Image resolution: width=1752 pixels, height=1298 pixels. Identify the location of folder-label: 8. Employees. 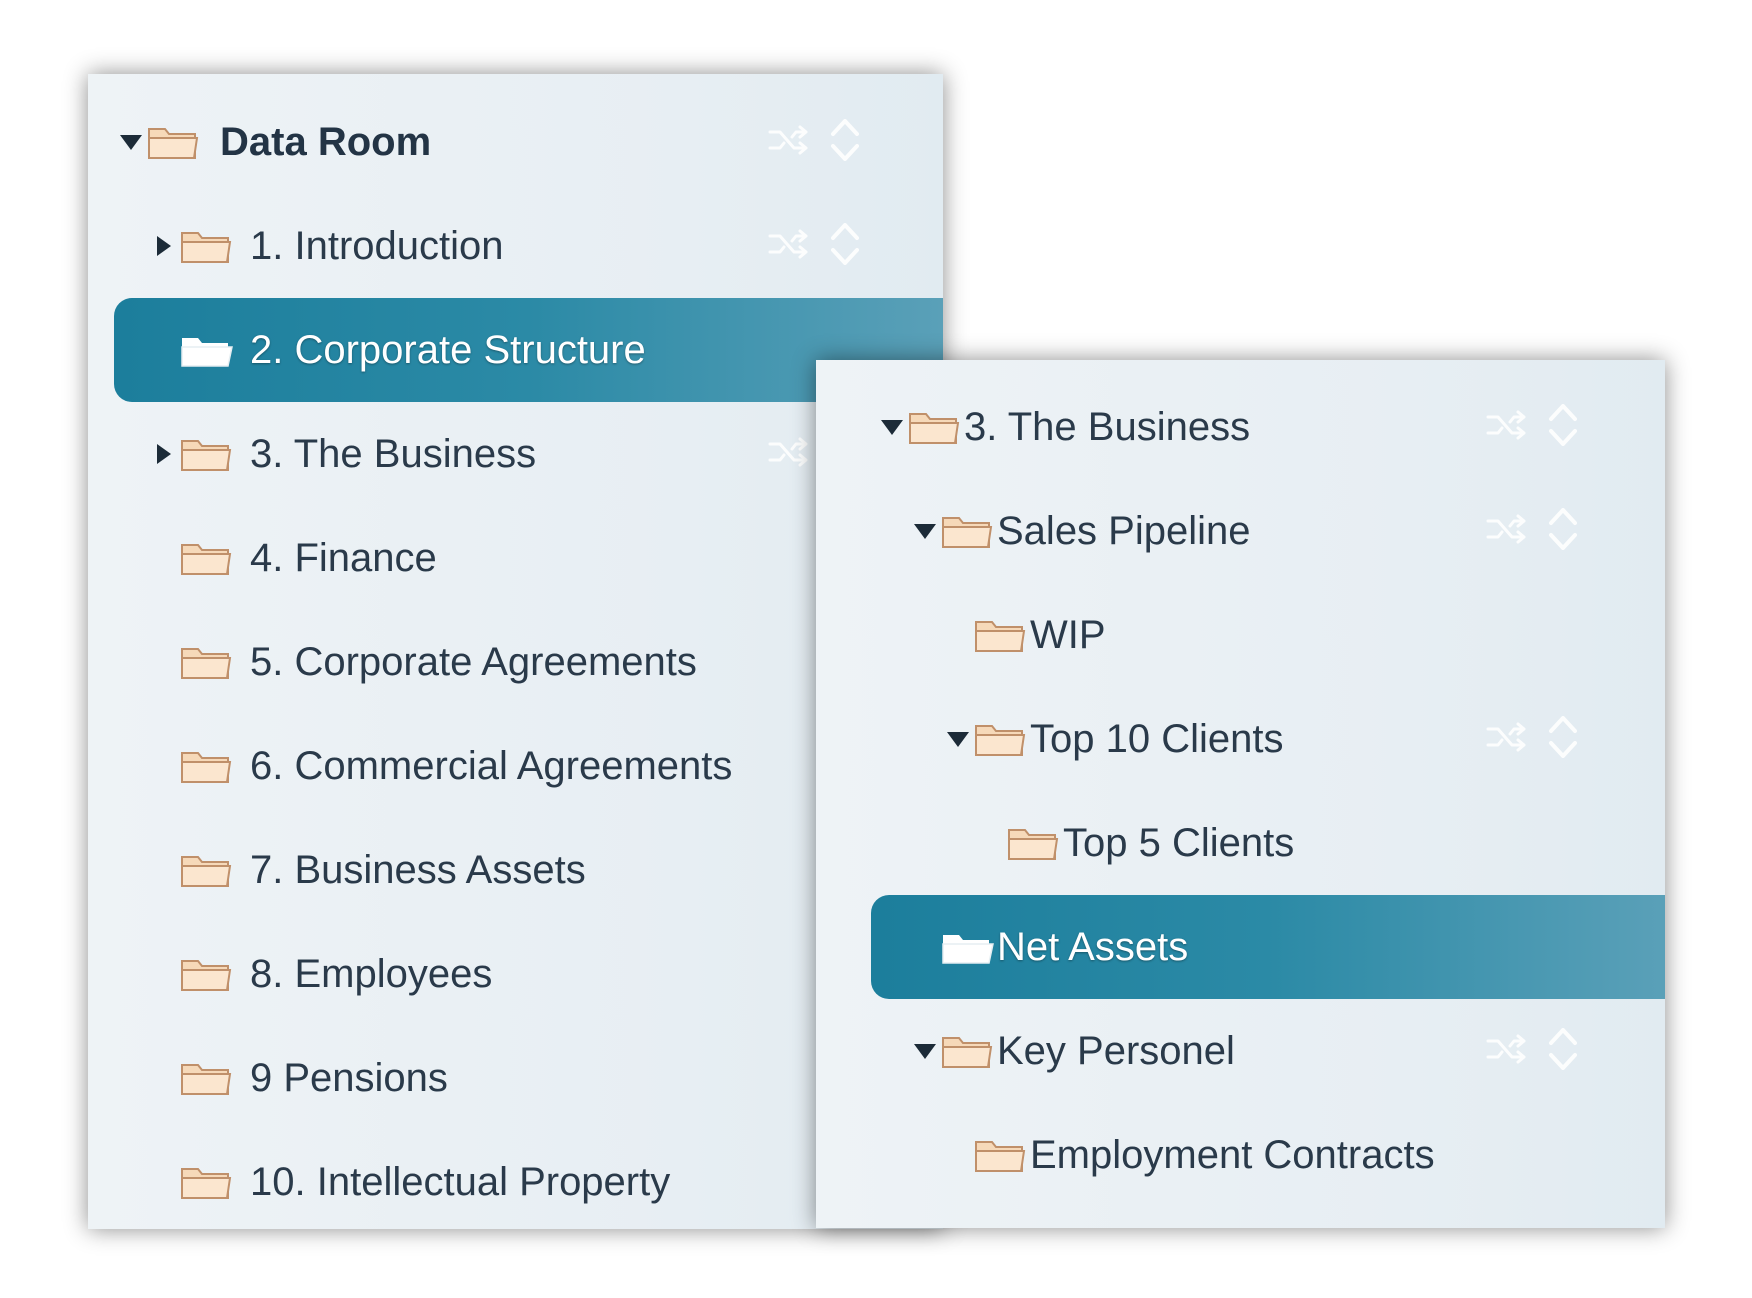
(371, 974).